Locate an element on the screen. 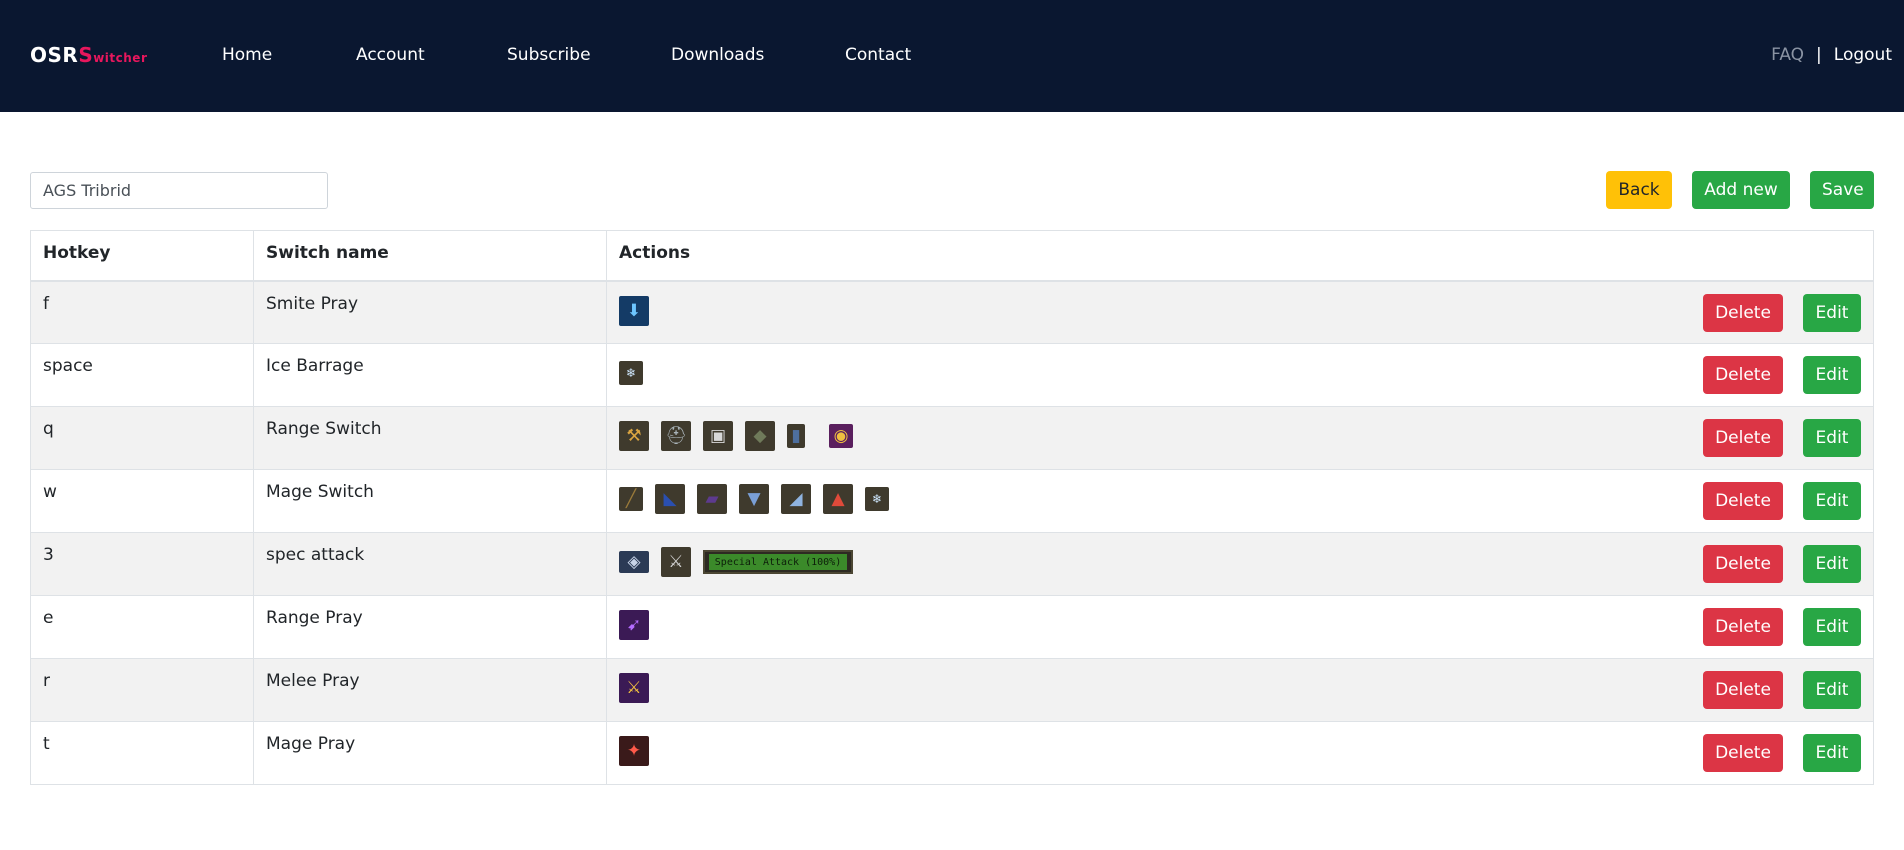 This screenshot has height=850, width=1904. mage-cape-icon: ◣ is located at coordinates (670, 499).